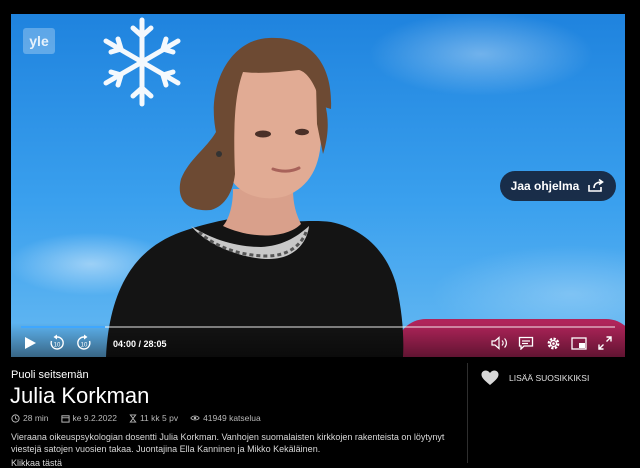 Image resolution: width=640 pixels, height=468 pixels. I want to click on picture-in-picture-button, so click(579, 343).